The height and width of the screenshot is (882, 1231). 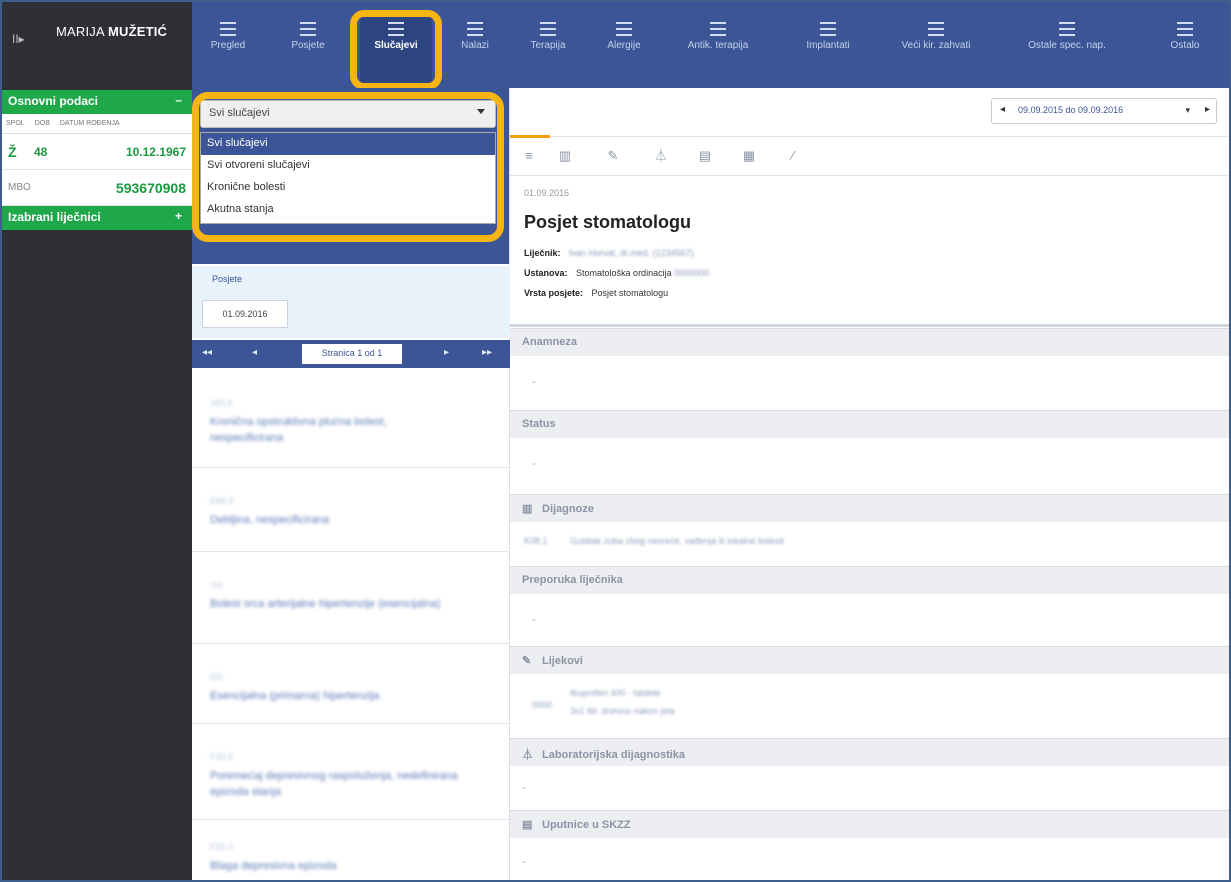 I want to click on case-code: F32.0, so click(x=222, y=847).